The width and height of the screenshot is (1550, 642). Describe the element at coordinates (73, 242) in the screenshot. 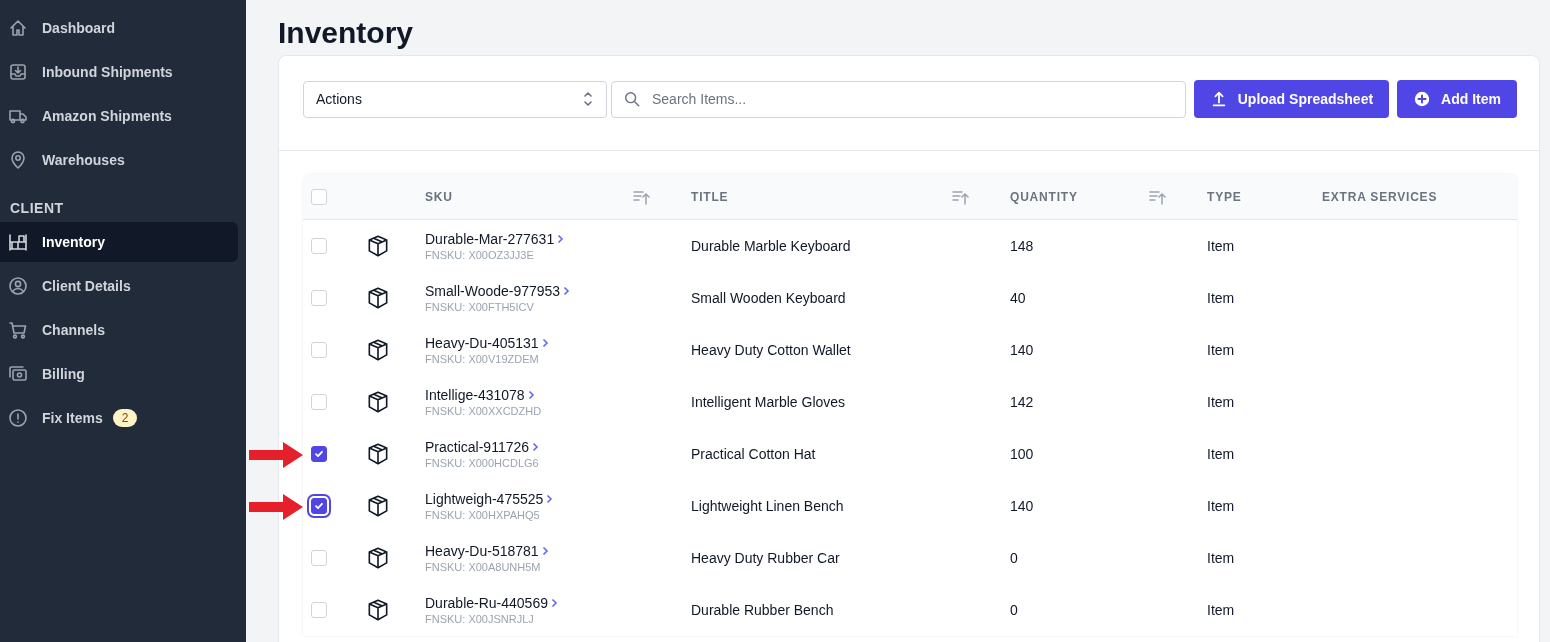

I see `nav-label: Inventory` at that location.